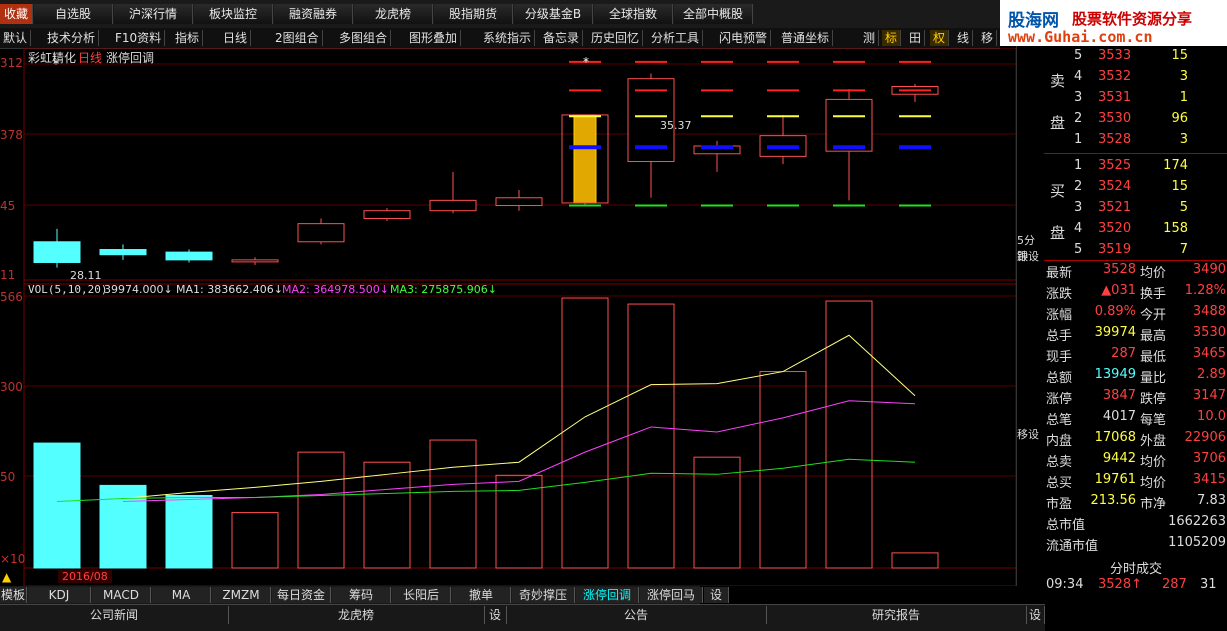  What do you see at coordinates (1135, 77) in the screenshot?
I see `sell-level: 4 3532 3` at bounding box center [1135, 77].